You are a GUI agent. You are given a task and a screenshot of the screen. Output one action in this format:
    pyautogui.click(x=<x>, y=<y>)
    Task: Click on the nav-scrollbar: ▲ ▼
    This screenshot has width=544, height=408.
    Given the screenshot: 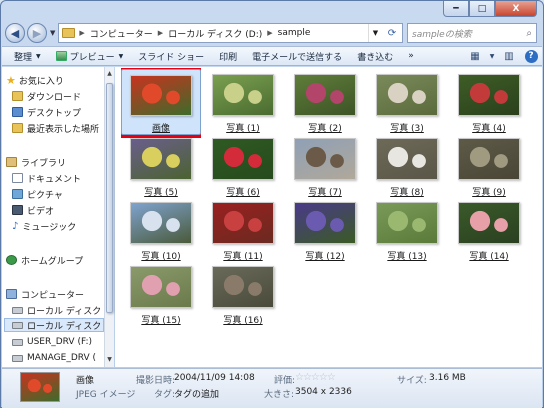 What is the action you would take?
    pyautogui.click(x=109, y=217)
    